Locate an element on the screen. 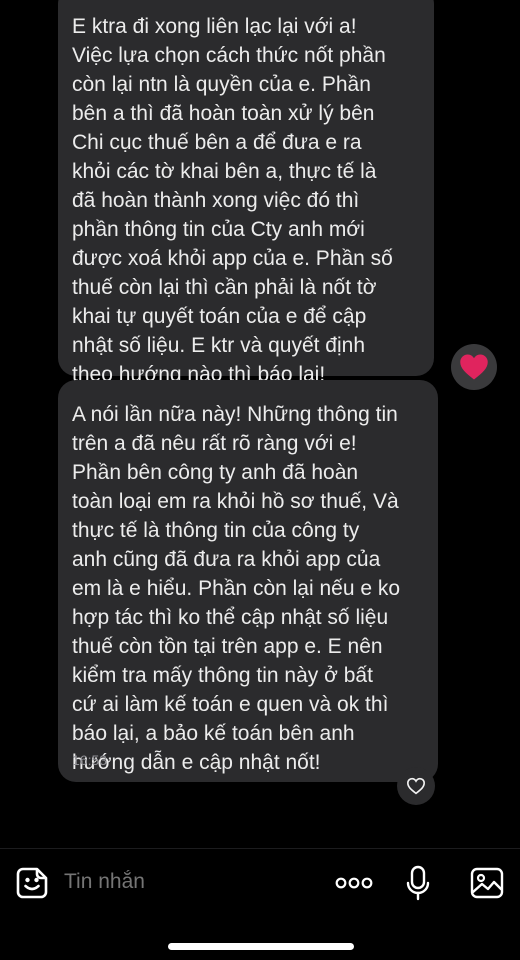 The height and width of the screenshot is (960, 520). red-heart-icon is located at coordinates (474, 367).